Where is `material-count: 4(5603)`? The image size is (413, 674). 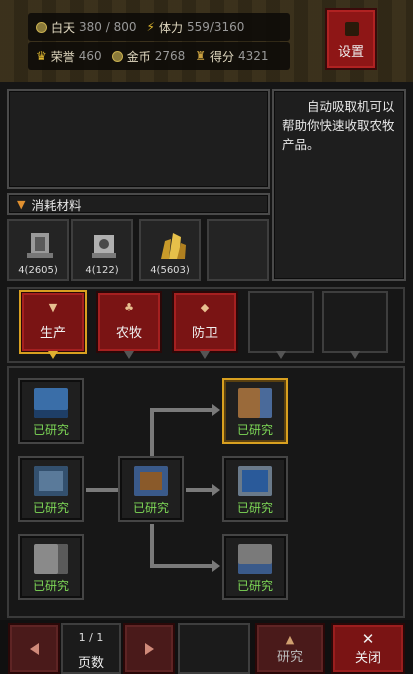
material-count: 4(5603) is located at coordinates (170, 270).